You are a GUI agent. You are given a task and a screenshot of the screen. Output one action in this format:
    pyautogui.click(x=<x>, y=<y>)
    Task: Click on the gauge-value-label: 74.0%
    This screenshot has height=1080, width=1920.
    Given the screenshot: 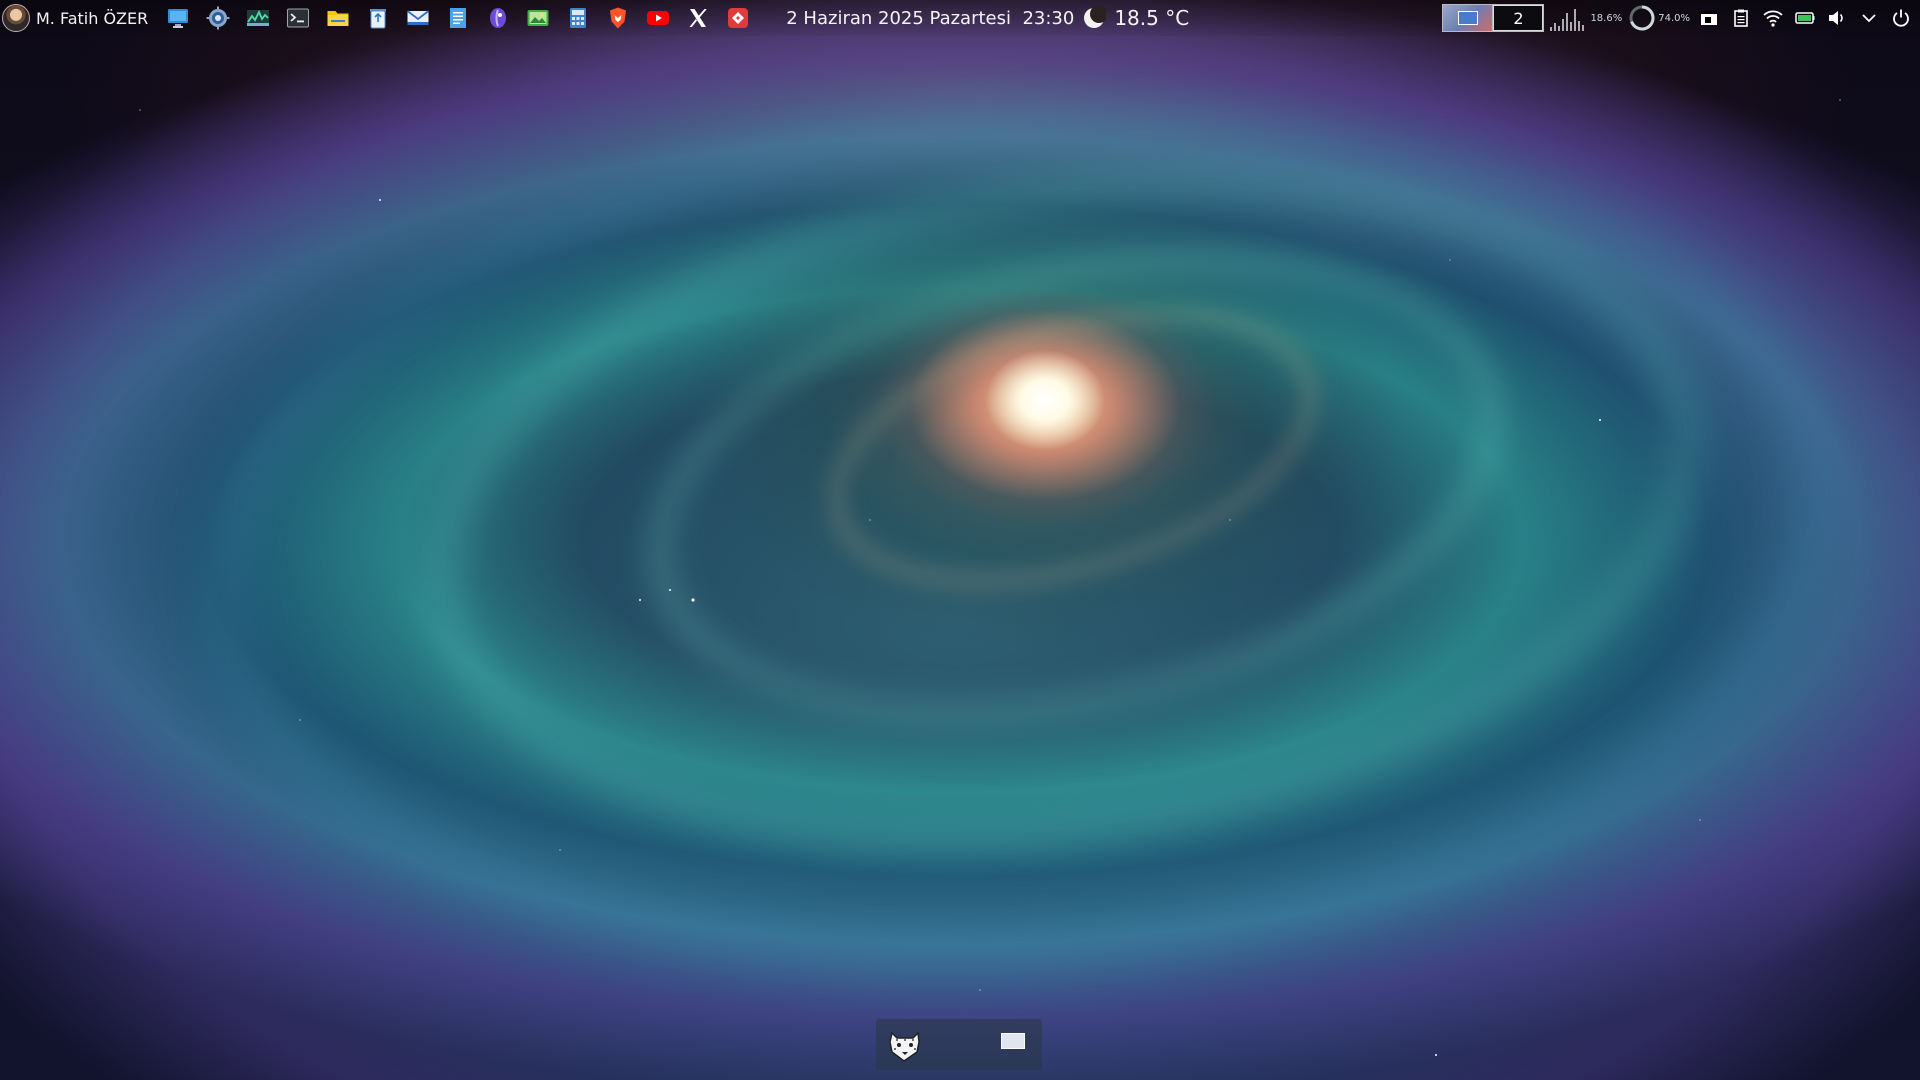 What is the action you would take?
    pyautogui.click(x=1674, y=18)
    